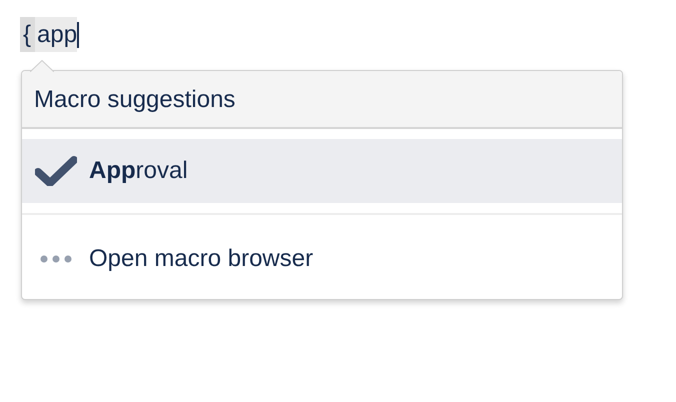  What do you see at coordinates (322, 100) in the screenshot?
I see `dropdown-heading: Macro suggestions` at bounding box center [322, 100].